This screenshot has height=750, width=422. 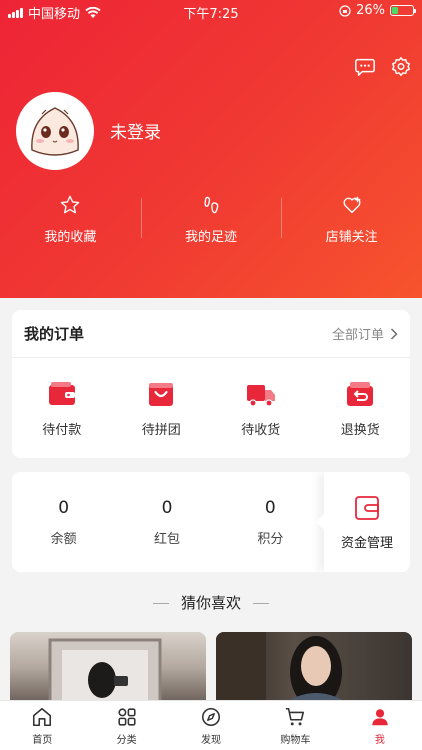 I want to click on cart-icon, so click(x=295, y=716).